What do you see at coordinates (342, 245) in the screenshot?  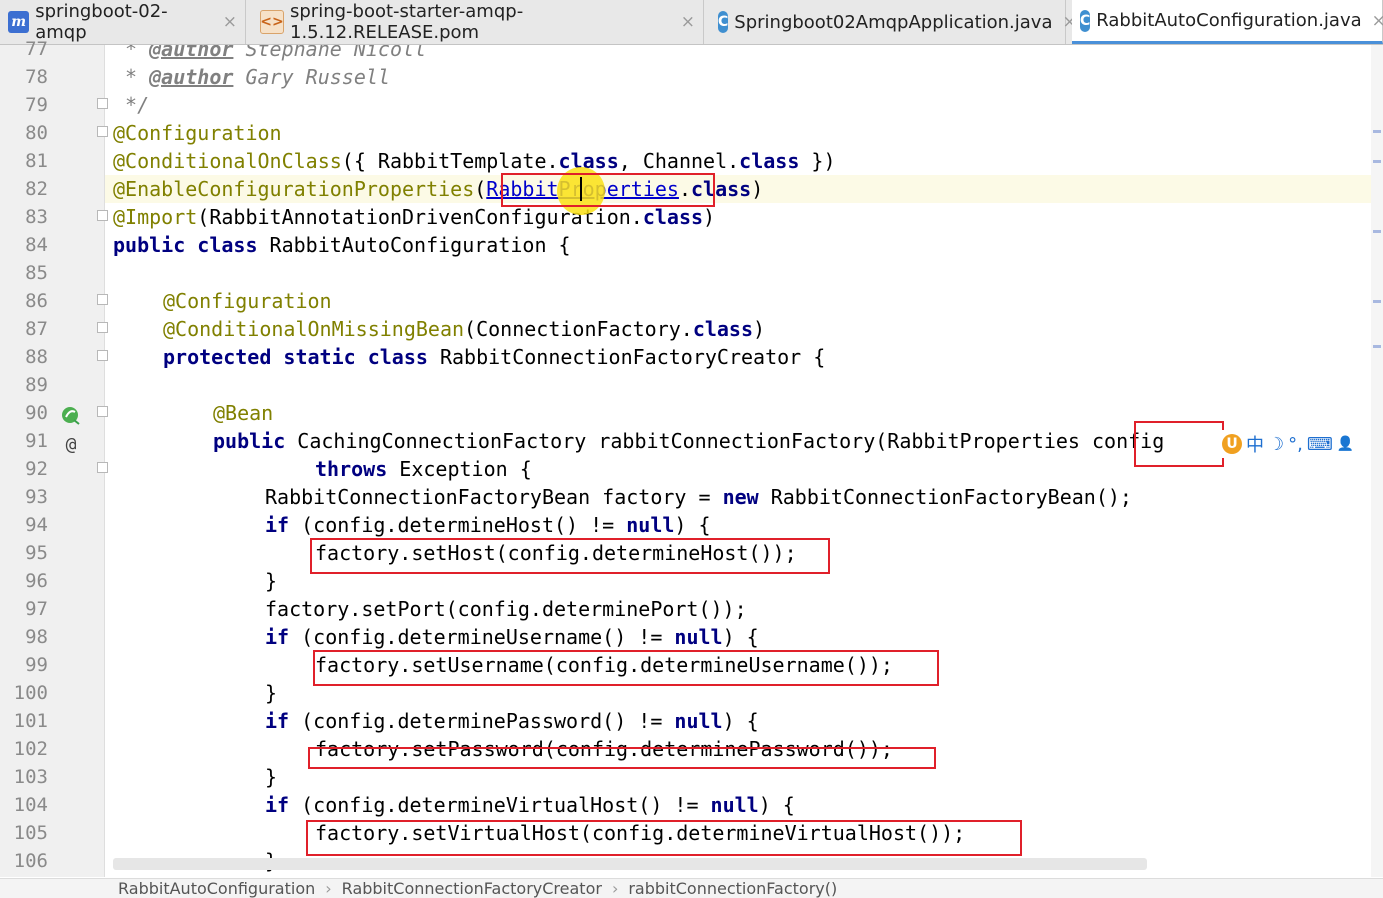 I see `code-line-84: public class RabbitAutoConfiguration {` at bounding box center [342, 245].